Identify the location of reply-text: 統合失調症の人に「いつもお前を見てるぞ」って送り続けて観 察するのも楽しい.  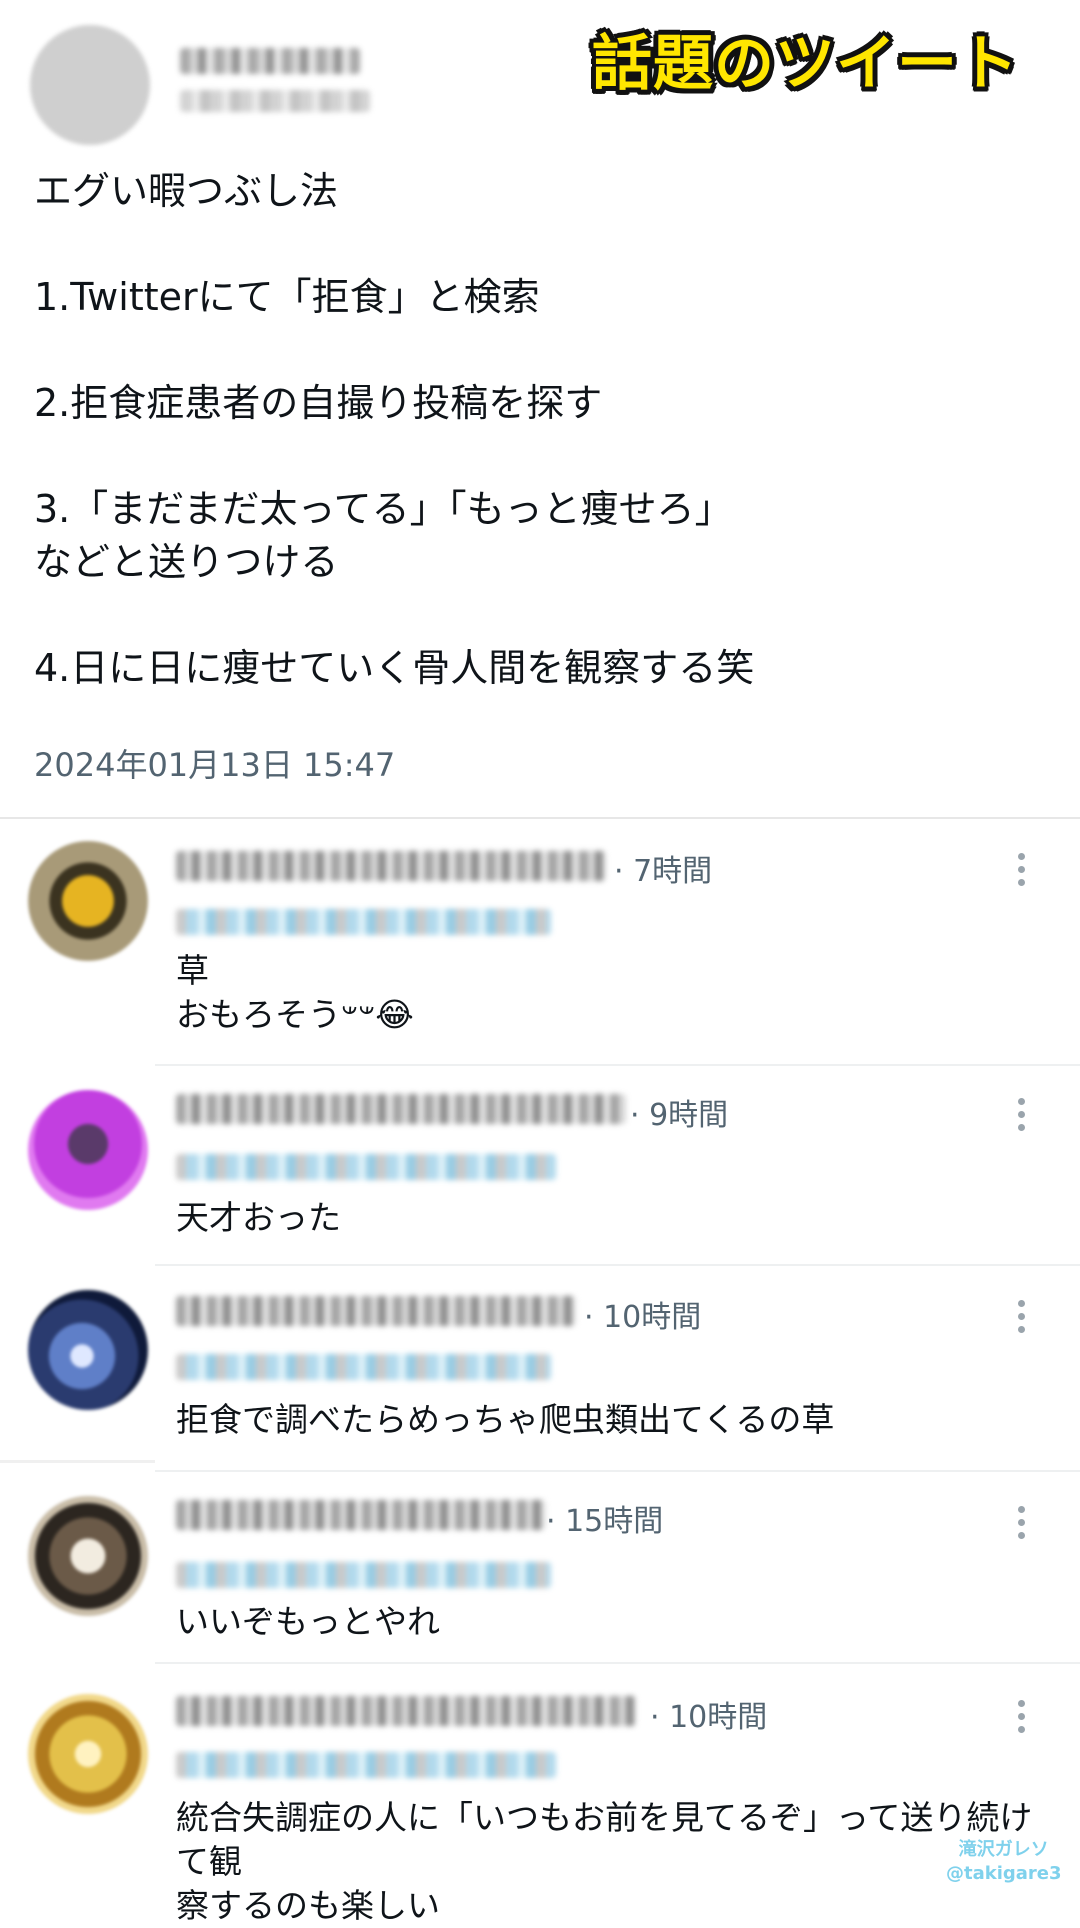
(616, 1862).